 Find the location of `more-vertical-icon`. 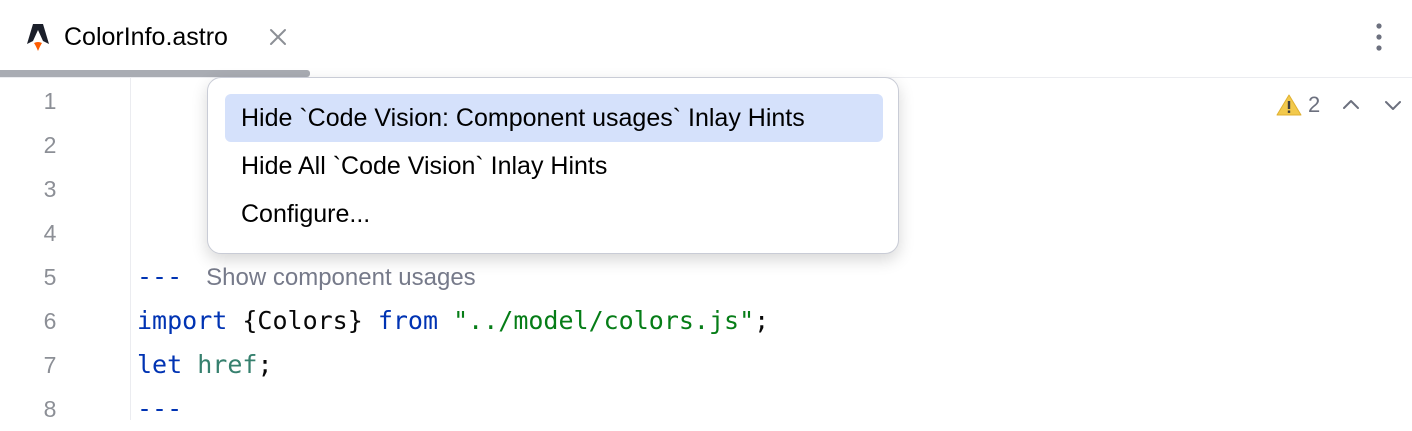

more-vertical-icon is located at coordinates (1379, 37).